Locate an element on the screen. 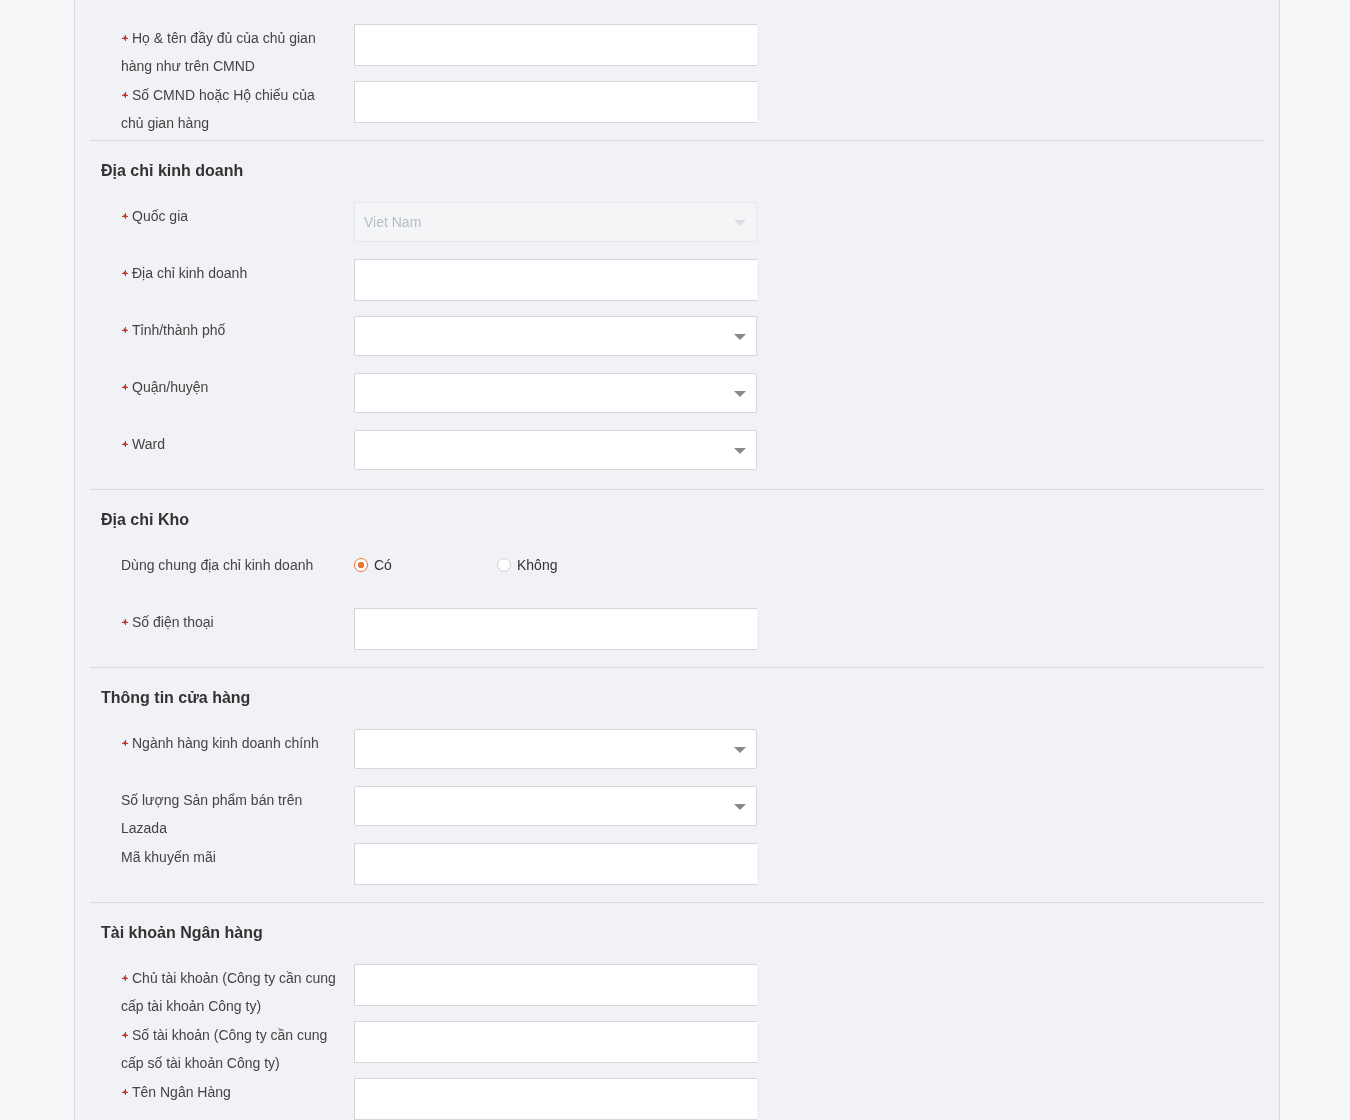 The image size is (1350, 1120). field-label: Tên Ngân Hàng is located at coordinates (230, 1092).